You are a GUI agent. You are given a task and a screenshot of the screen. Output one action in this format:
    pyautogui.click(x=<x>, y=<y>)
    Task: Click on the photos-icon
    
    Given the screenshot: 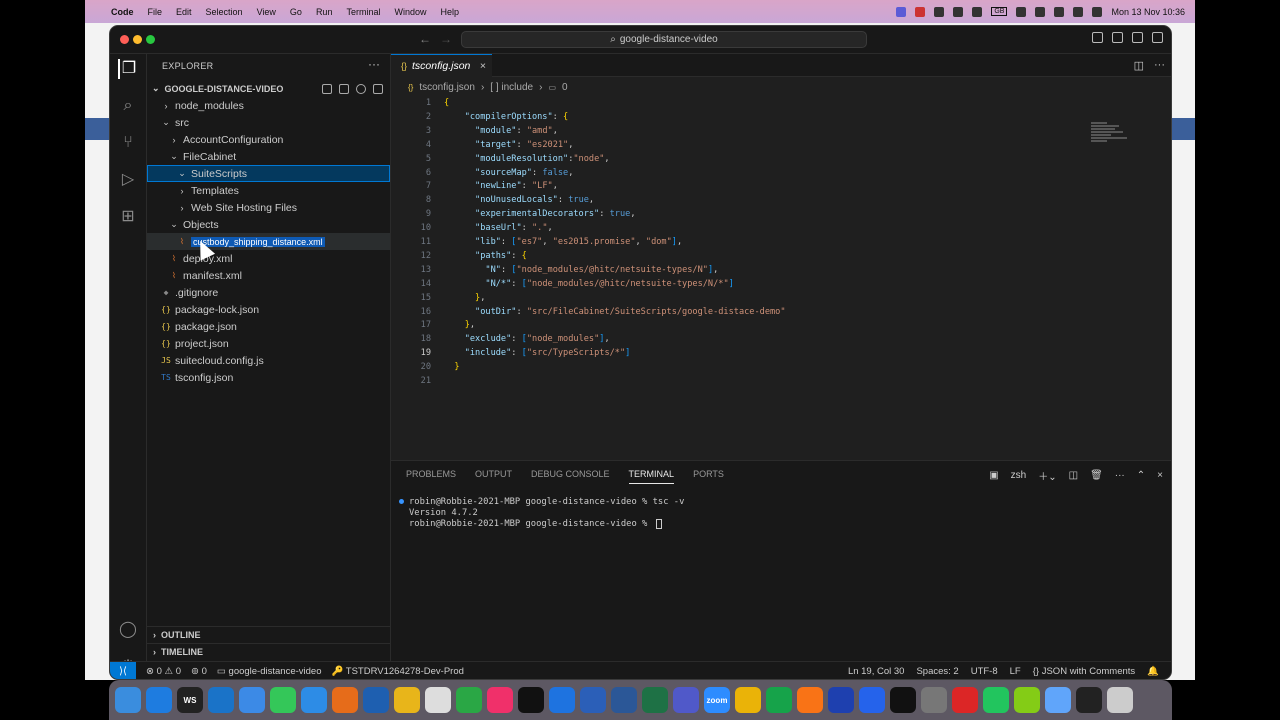 What is the action you would take?
    pyautogui.click(x=748, y=700)
    